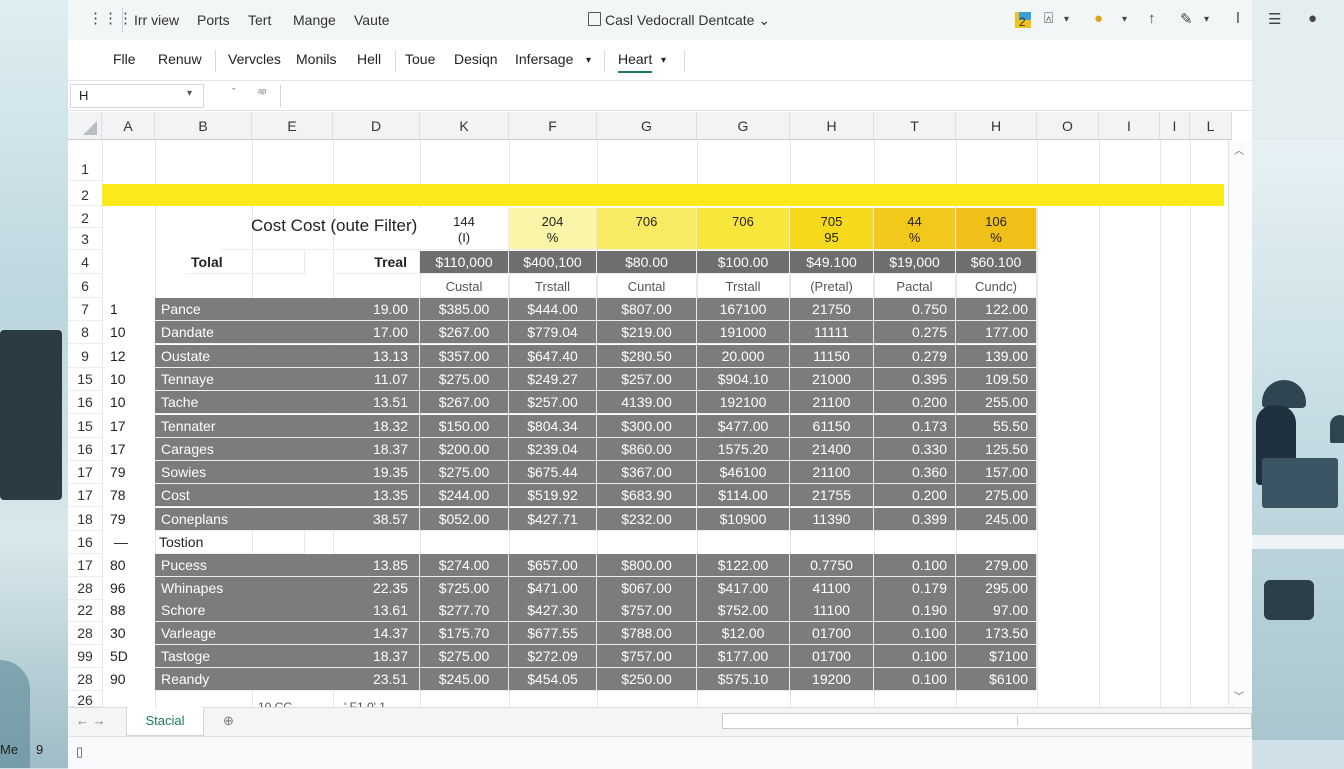 The height and width of the screenshot is (769, 1344). What do you see at coordinates (376, 262) in the screenshot?
I see `total-label: Treal` at bounding box center [376, 262].